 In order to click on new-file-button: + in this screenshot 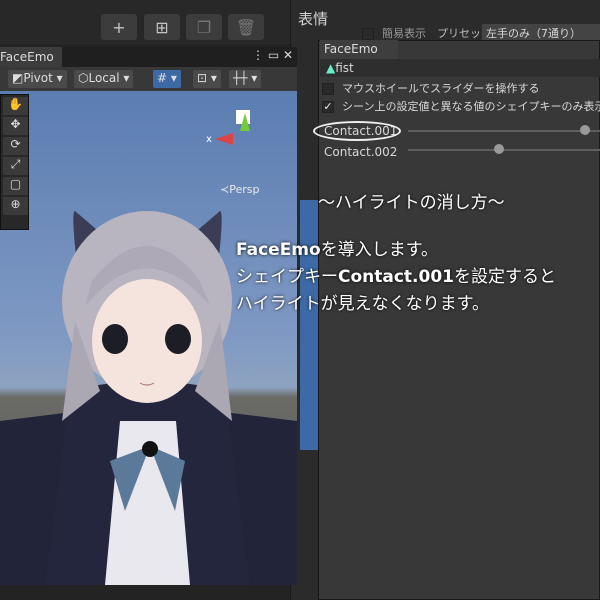, I will do `click(119, 27)`.